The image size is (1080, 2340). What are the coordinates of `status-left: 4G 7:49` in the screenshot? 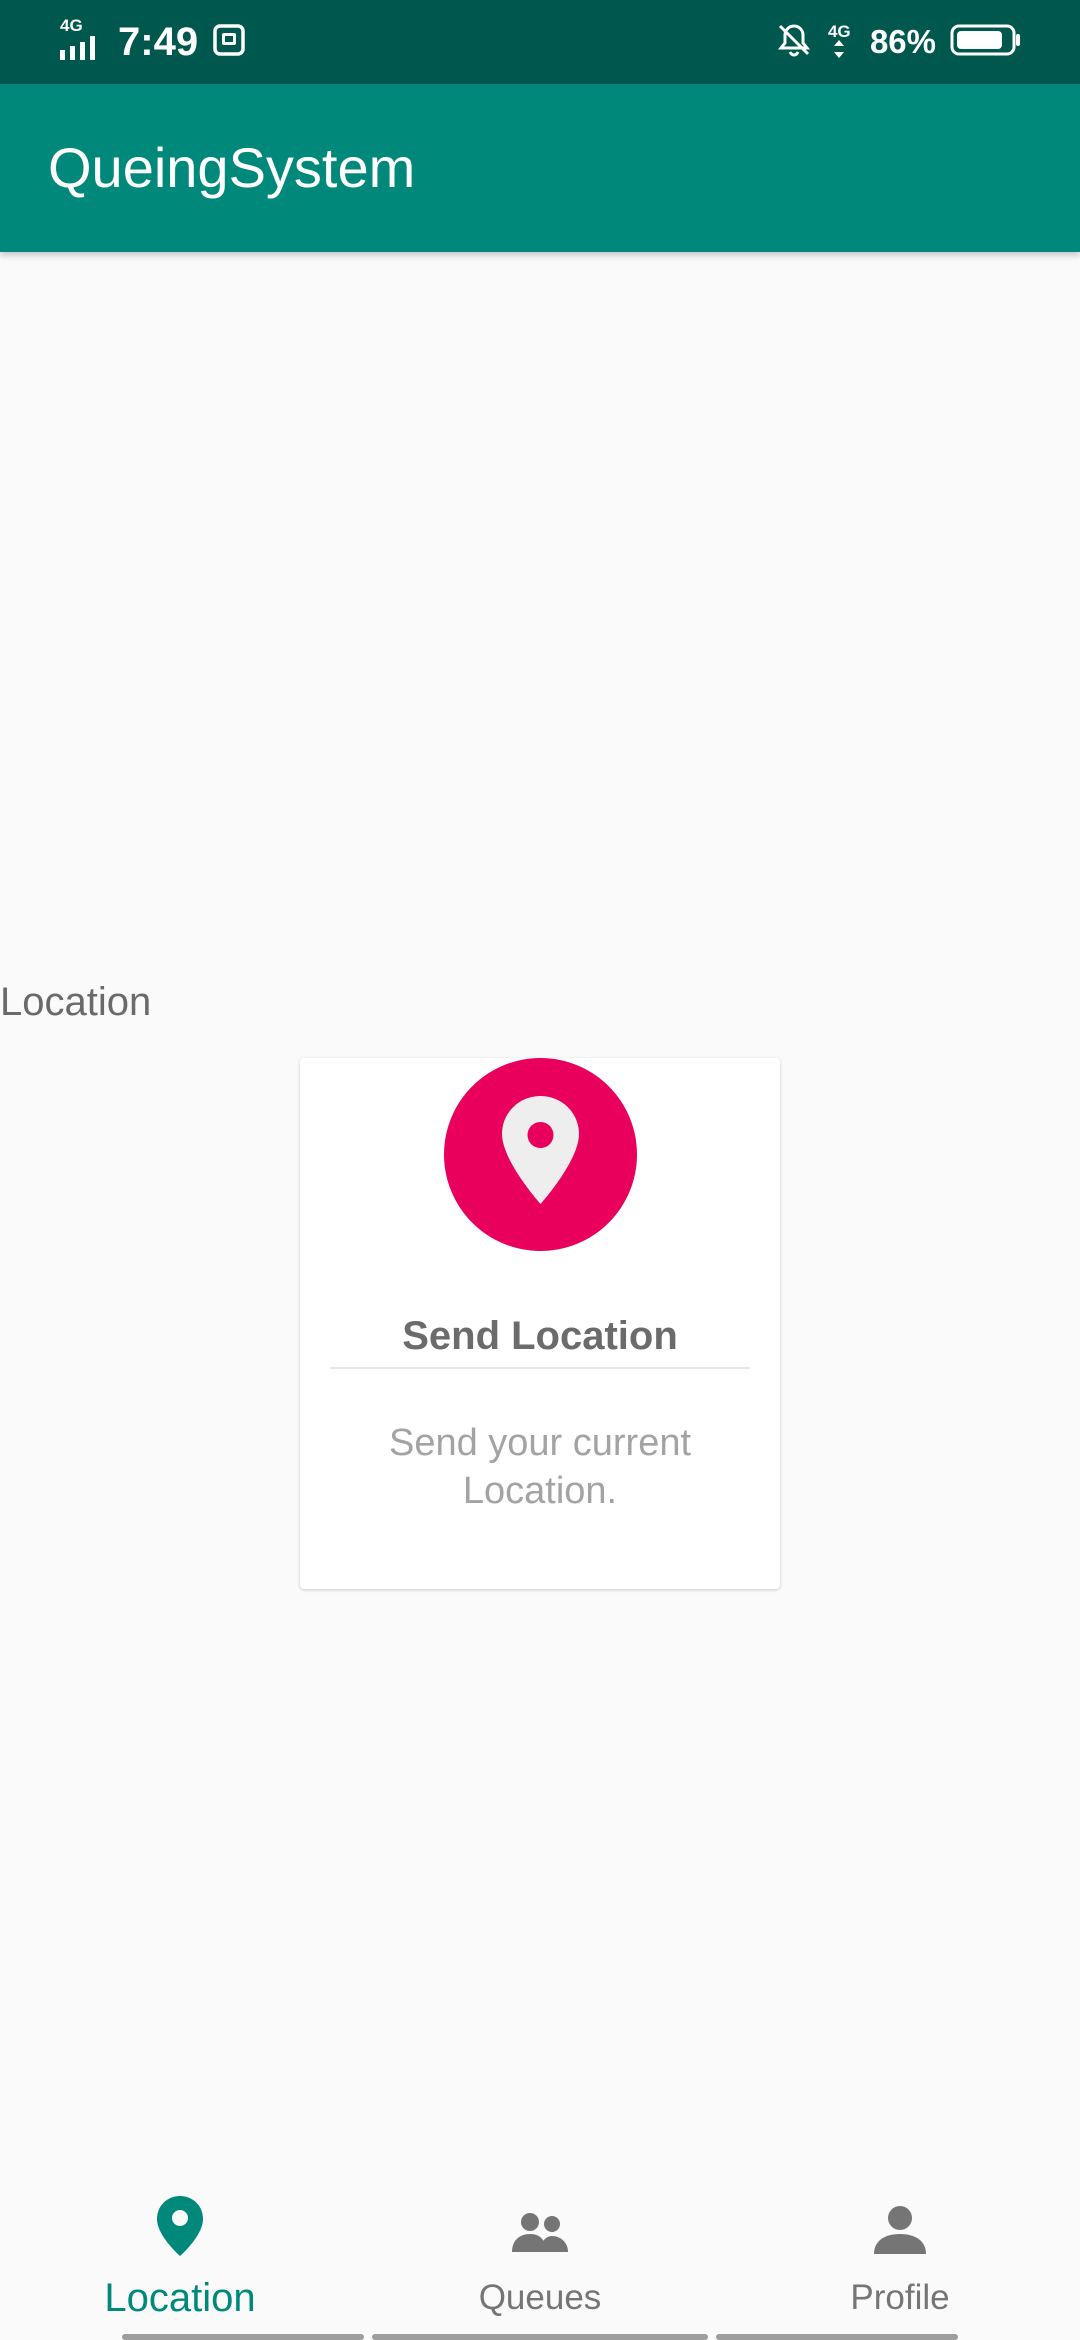 It's located at (152, 42).